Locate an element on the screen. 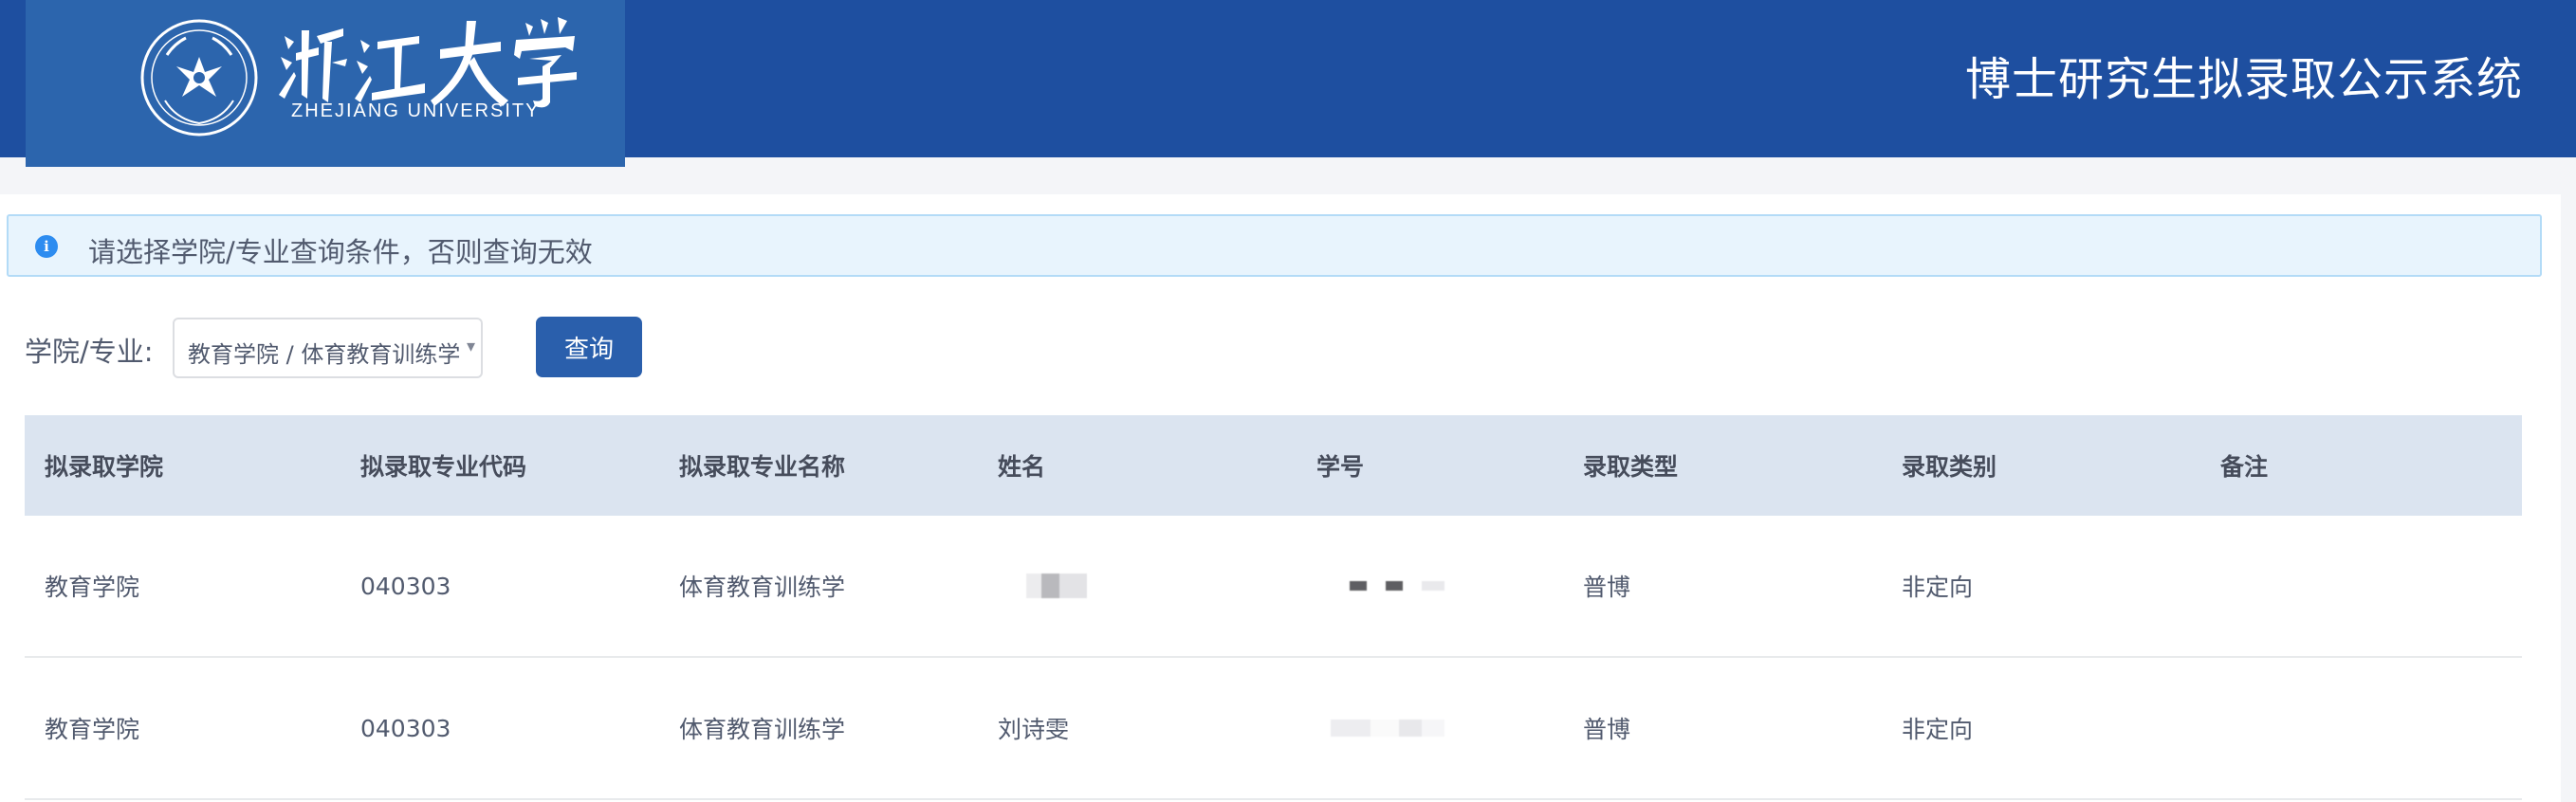 The image size is (2576, 802). college-major-select: 教育学院 / 体育教育训练学 ▾ is located at coordinates (328, 348).